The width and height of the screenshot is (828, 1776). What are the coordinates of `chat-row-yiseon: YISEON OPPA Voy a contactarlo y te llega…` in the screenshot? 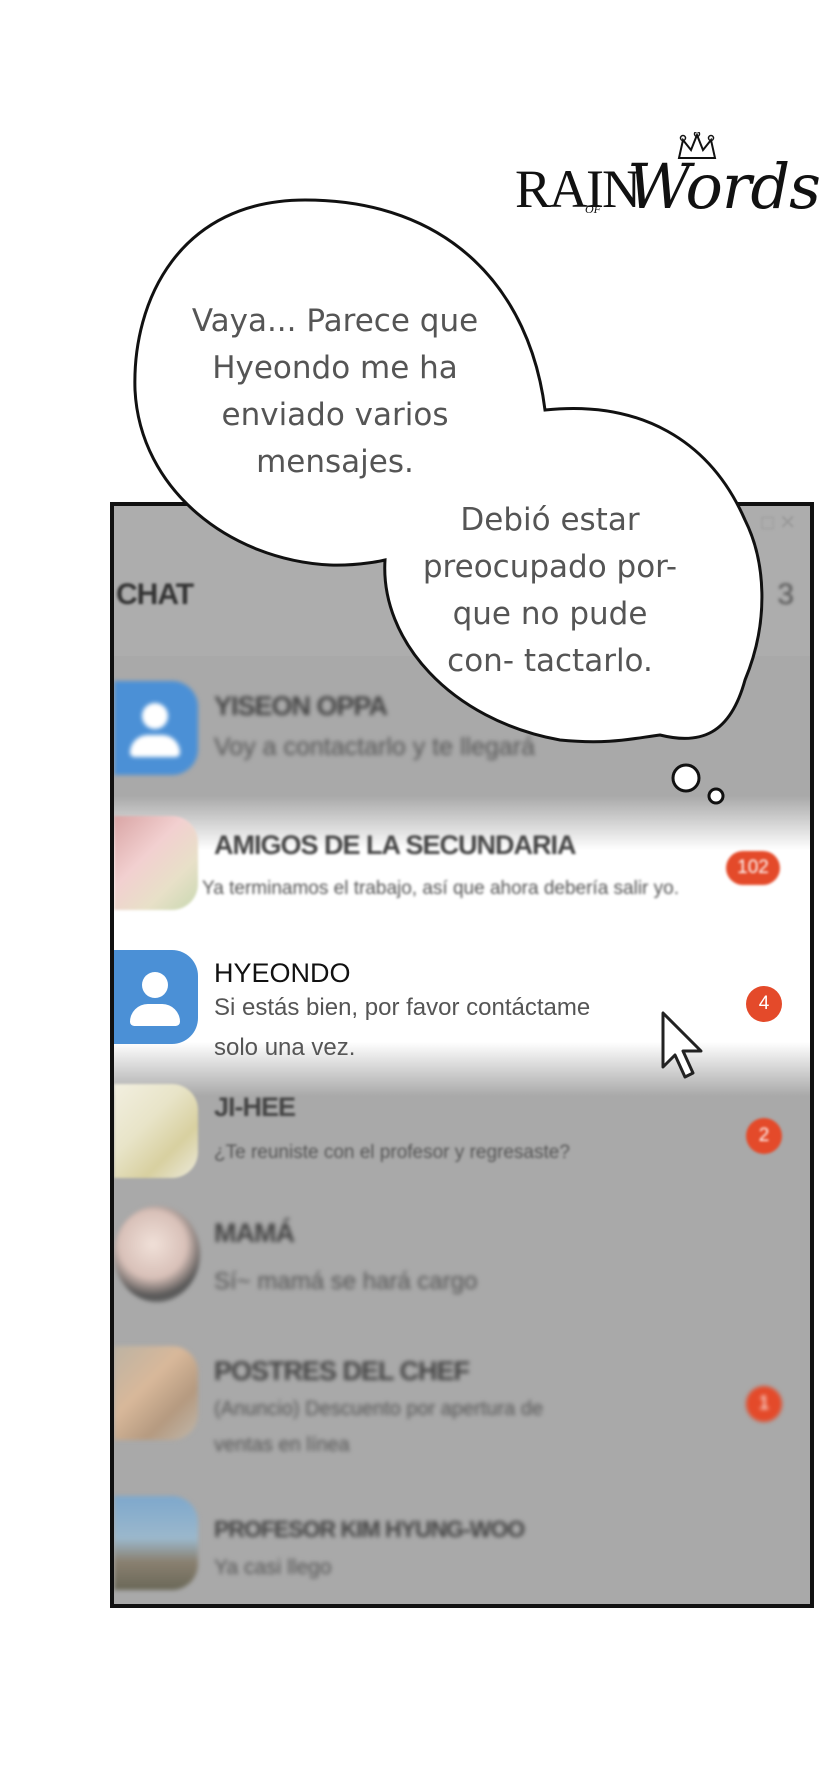 It's located at (462, 731).